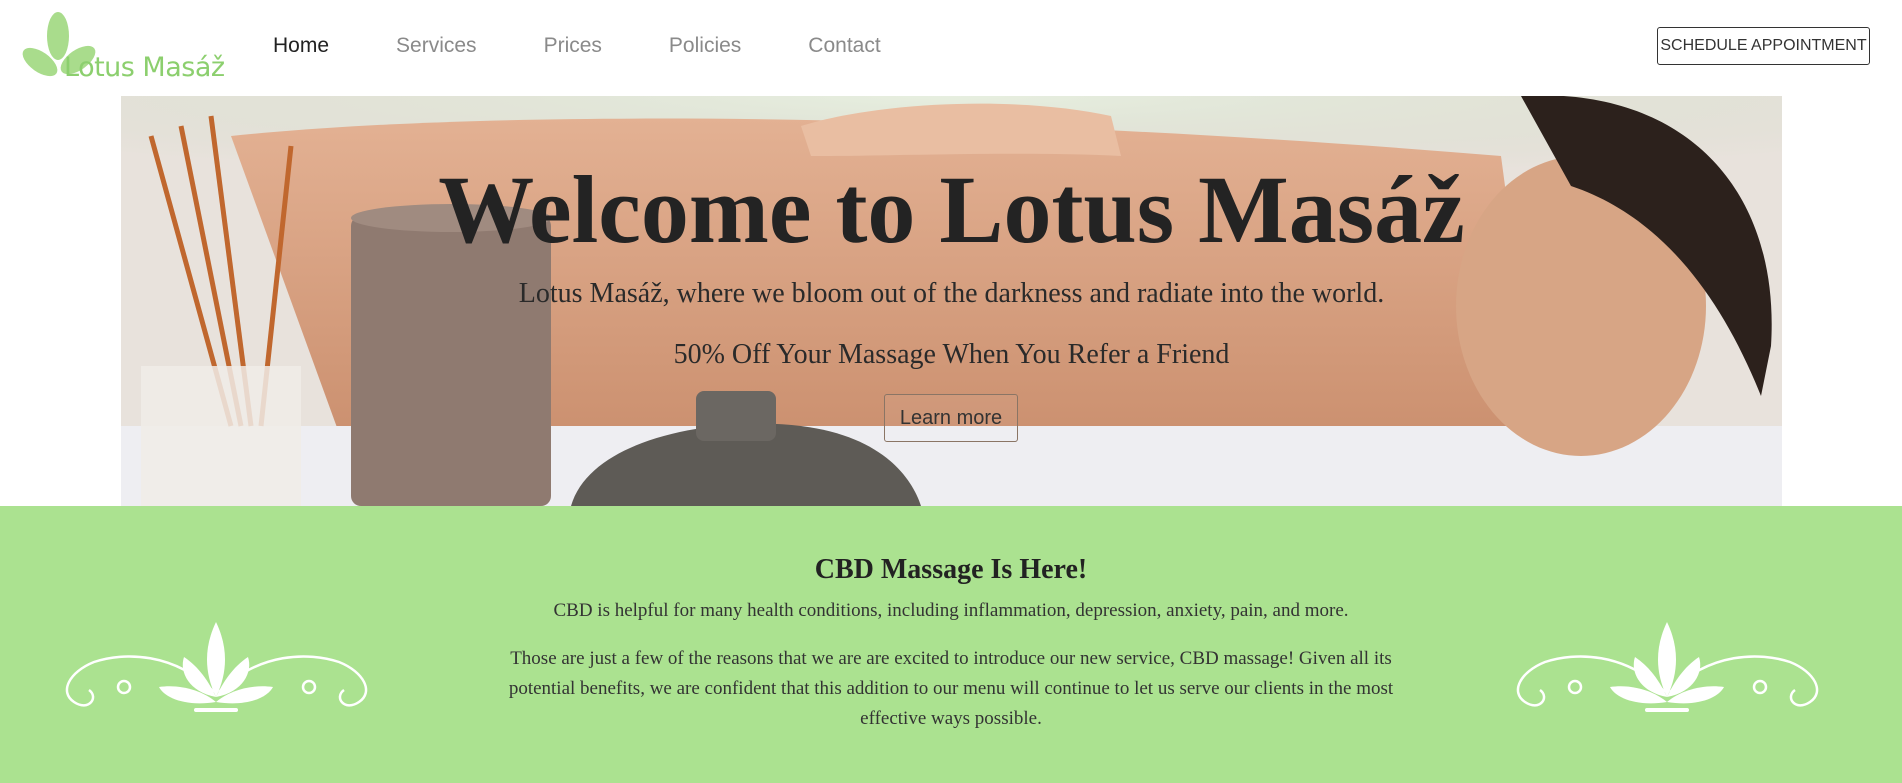 This screenshot has width=1902, height=783. I want to click on nav-item-prices: Prices, so click(573, 46).